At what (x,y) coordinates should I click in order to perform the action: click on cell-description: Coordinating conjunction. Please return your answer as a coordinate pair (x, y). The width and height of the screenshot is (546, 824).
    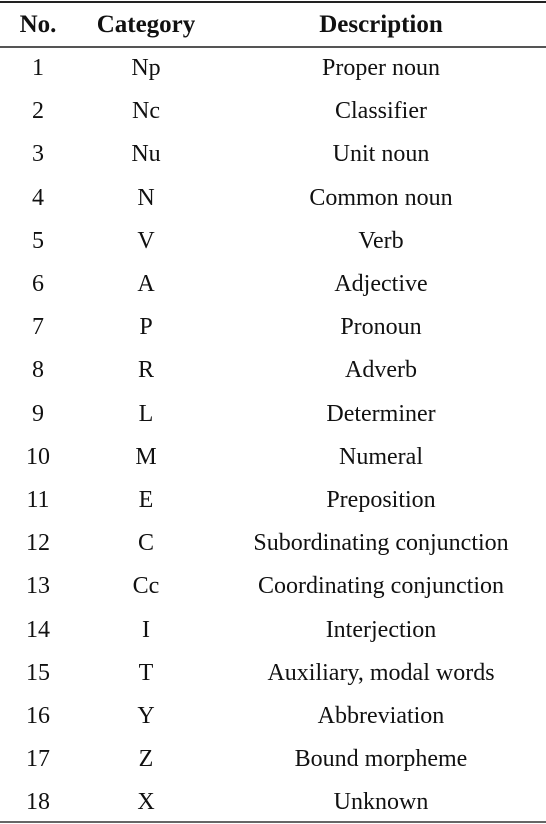
    Looking at the image, I should click on (381, 586).